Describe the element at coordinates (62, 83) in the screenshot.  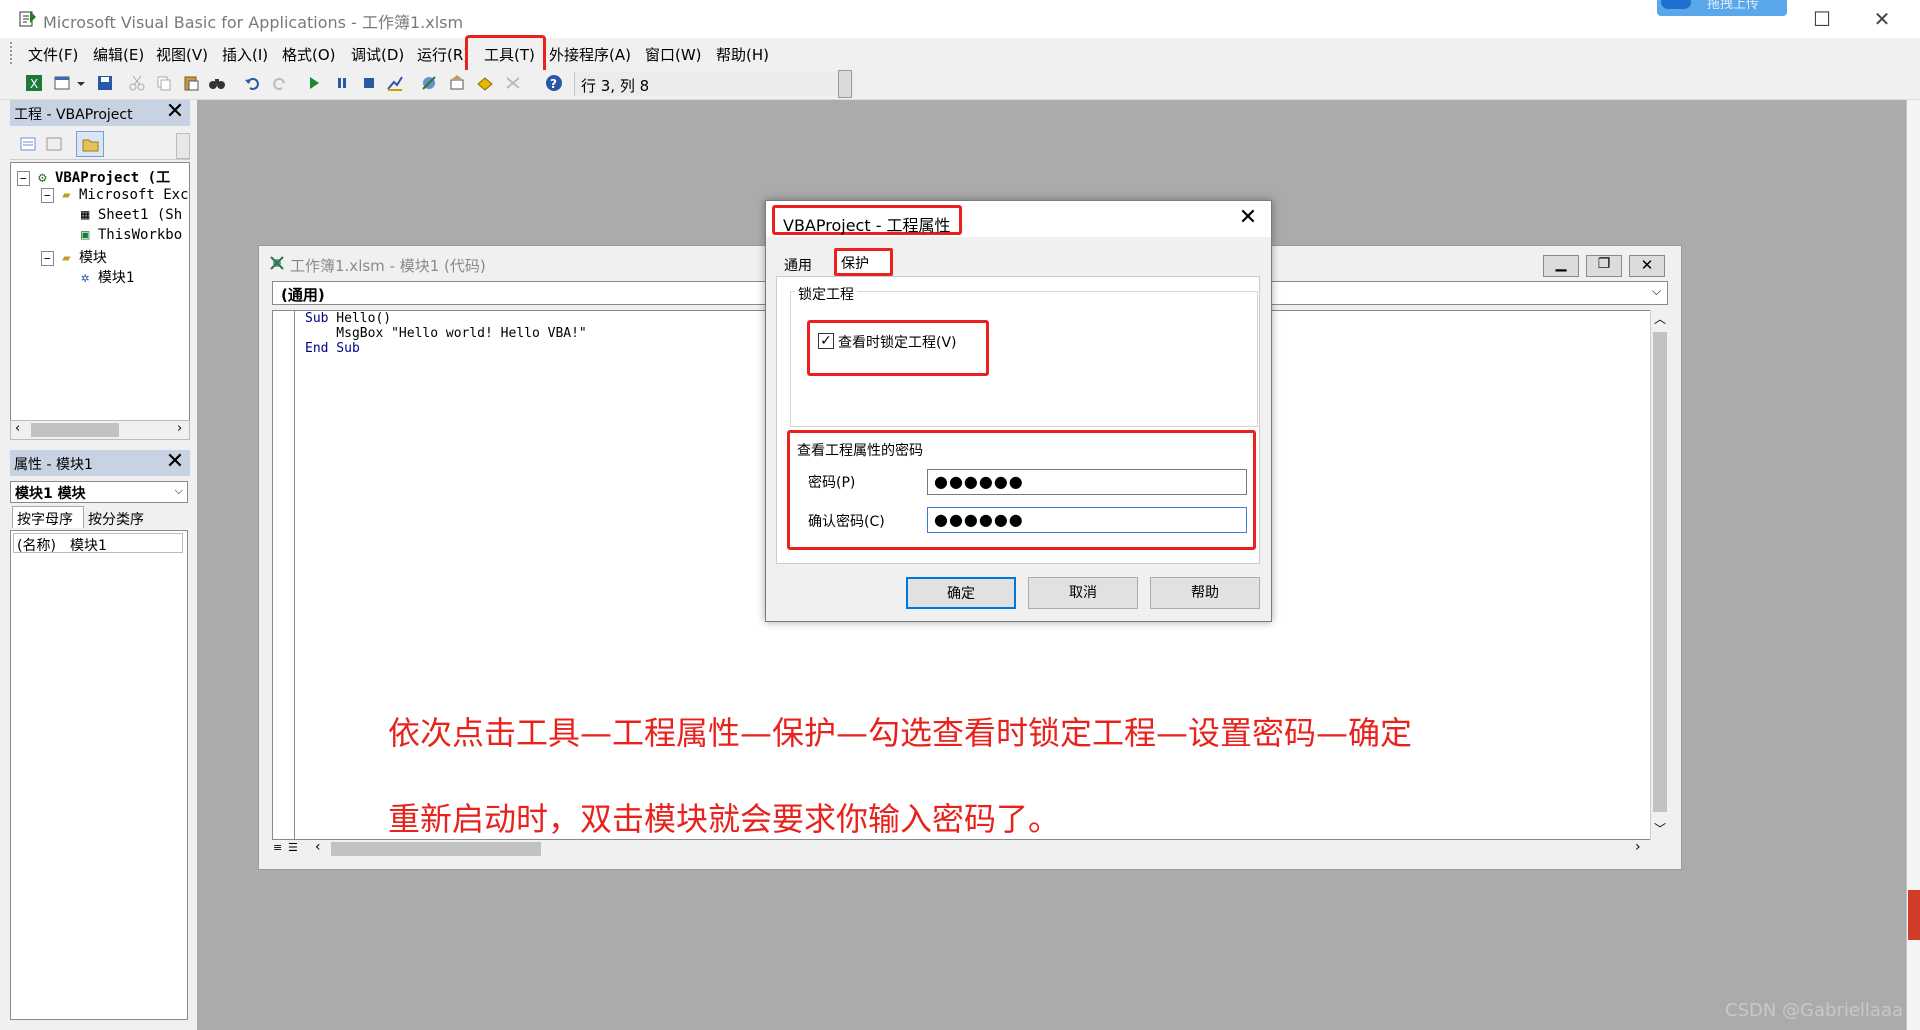
I see `insert-userform-icon` at that location.